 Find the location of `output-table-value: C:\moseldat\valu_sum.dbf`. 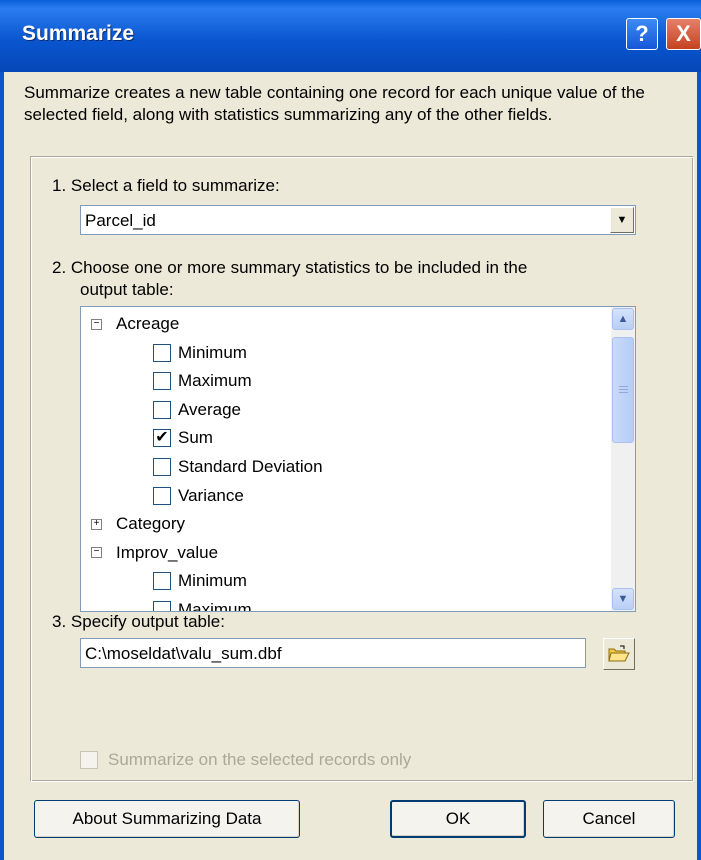

output-table-value: C:\moseldat\valu_sum.dbf is located at coordinates (183, 653).